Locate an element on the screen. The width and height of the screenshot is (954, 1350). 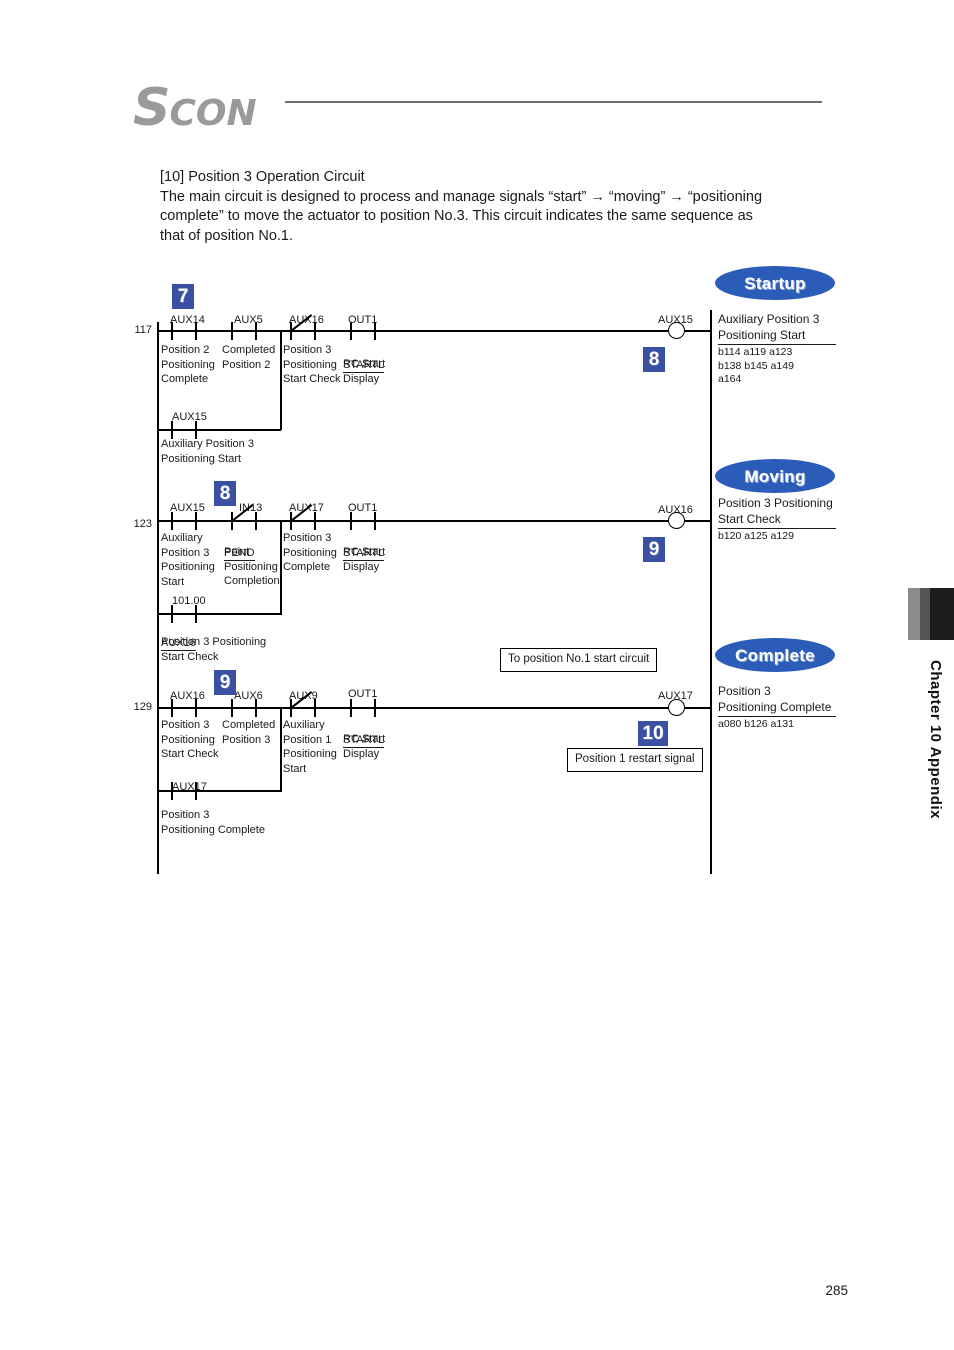
coil-aux16 is located at coordinates (676, 520).